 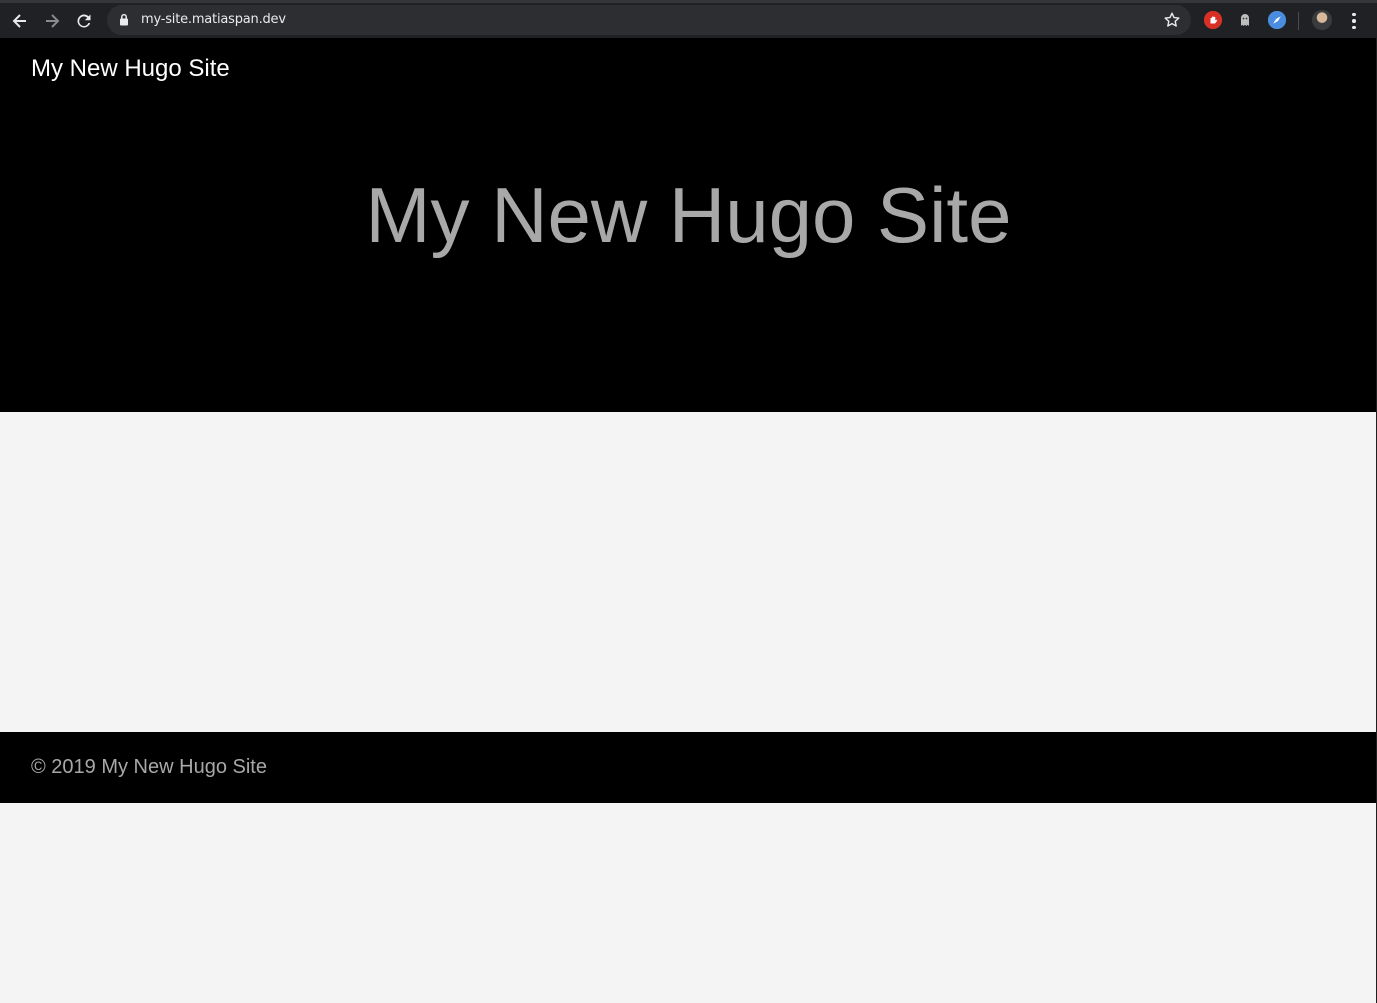 I want to click on arrow-right-icon, so click(x=53, y=21).